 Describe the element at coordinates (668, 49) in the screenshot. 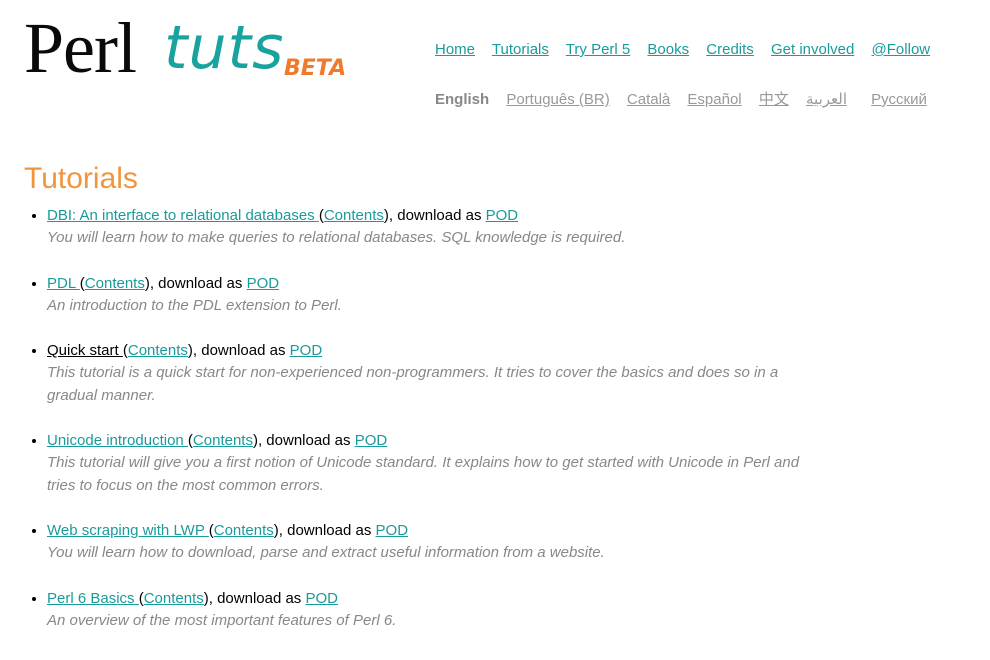

I see `nav-books: Books` at that location.